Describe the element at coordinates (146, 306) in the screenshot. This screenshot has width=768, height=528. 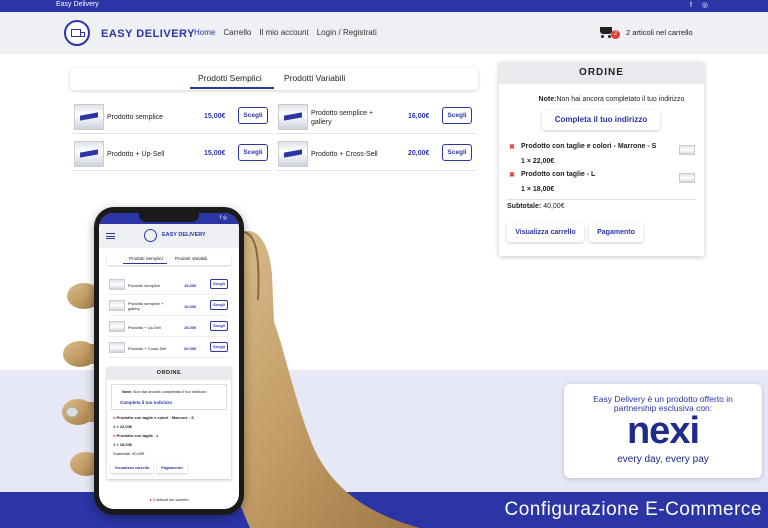
I see `mobile-product-name: Prodotto semplice + gallery` at that location.